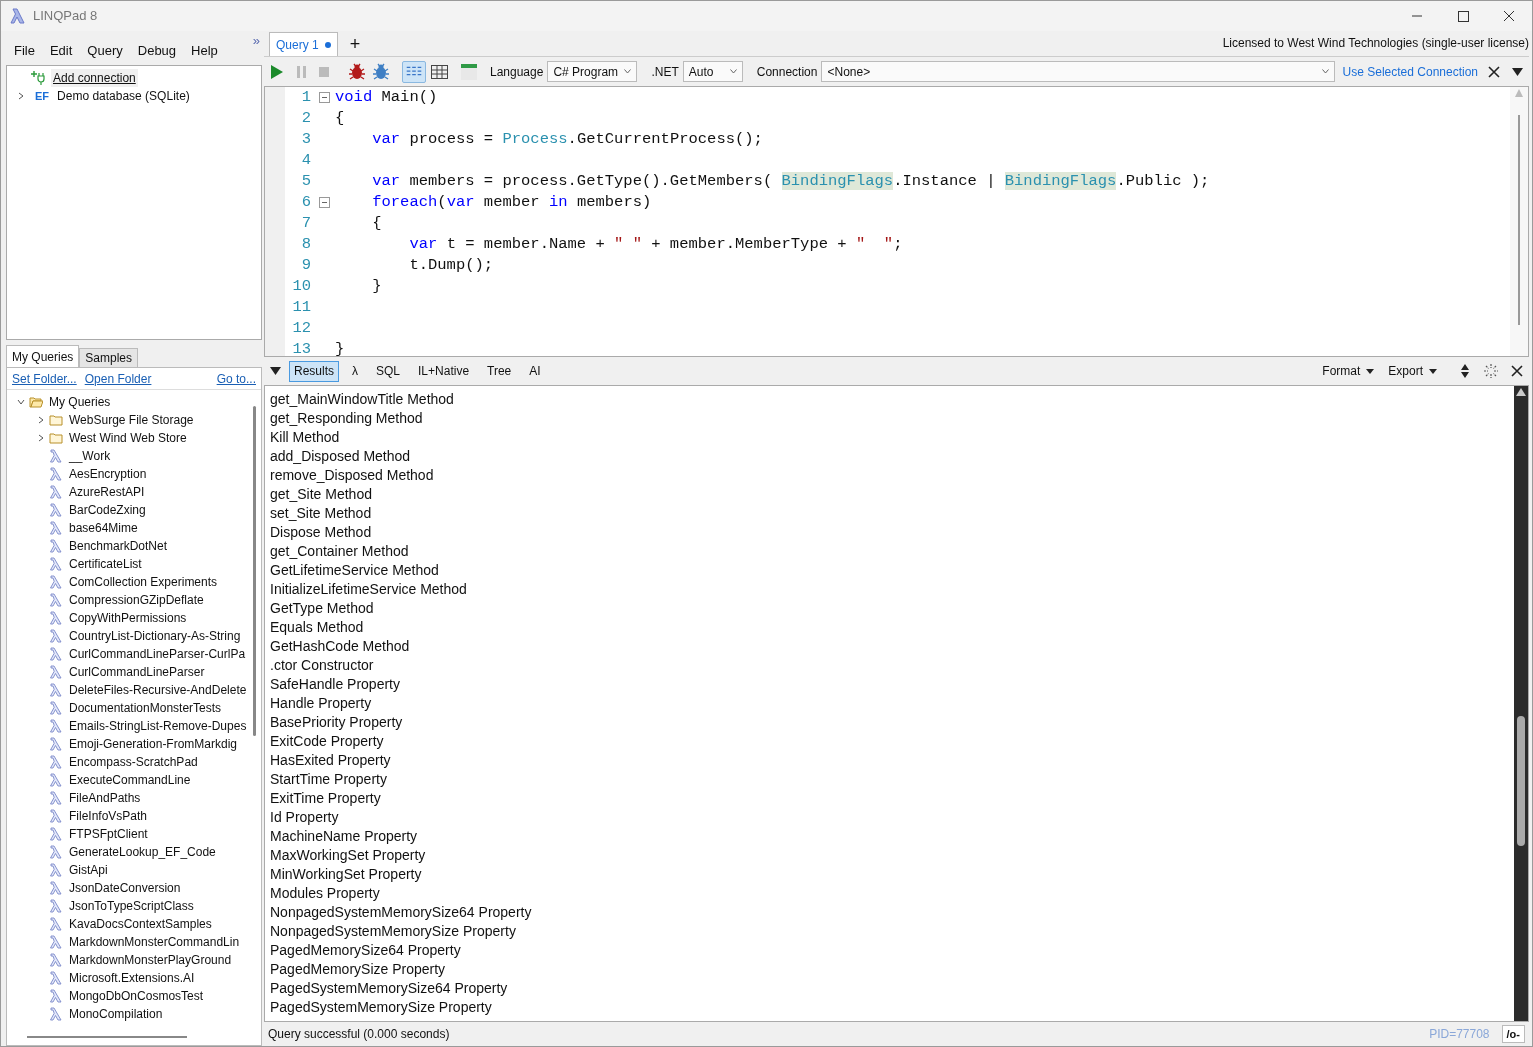 The height and width of the screenshot is (1047, 1533). What do you see at coordinates (155, 636) in the screenshot?
I see `file-entry: CountryList-Dictionary-As-String` at bounding box center [155, 636].